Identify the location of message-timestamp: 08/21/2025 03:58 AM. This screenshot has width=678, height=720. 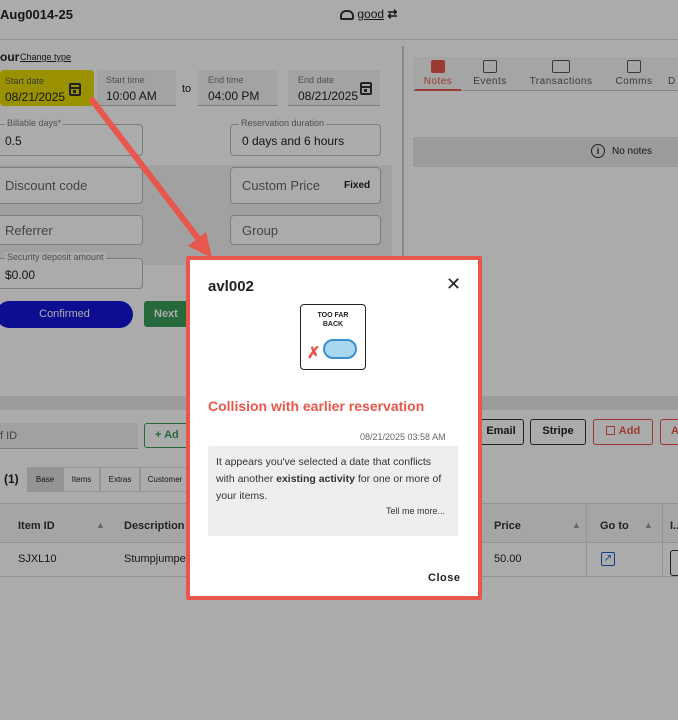
(403, 437).